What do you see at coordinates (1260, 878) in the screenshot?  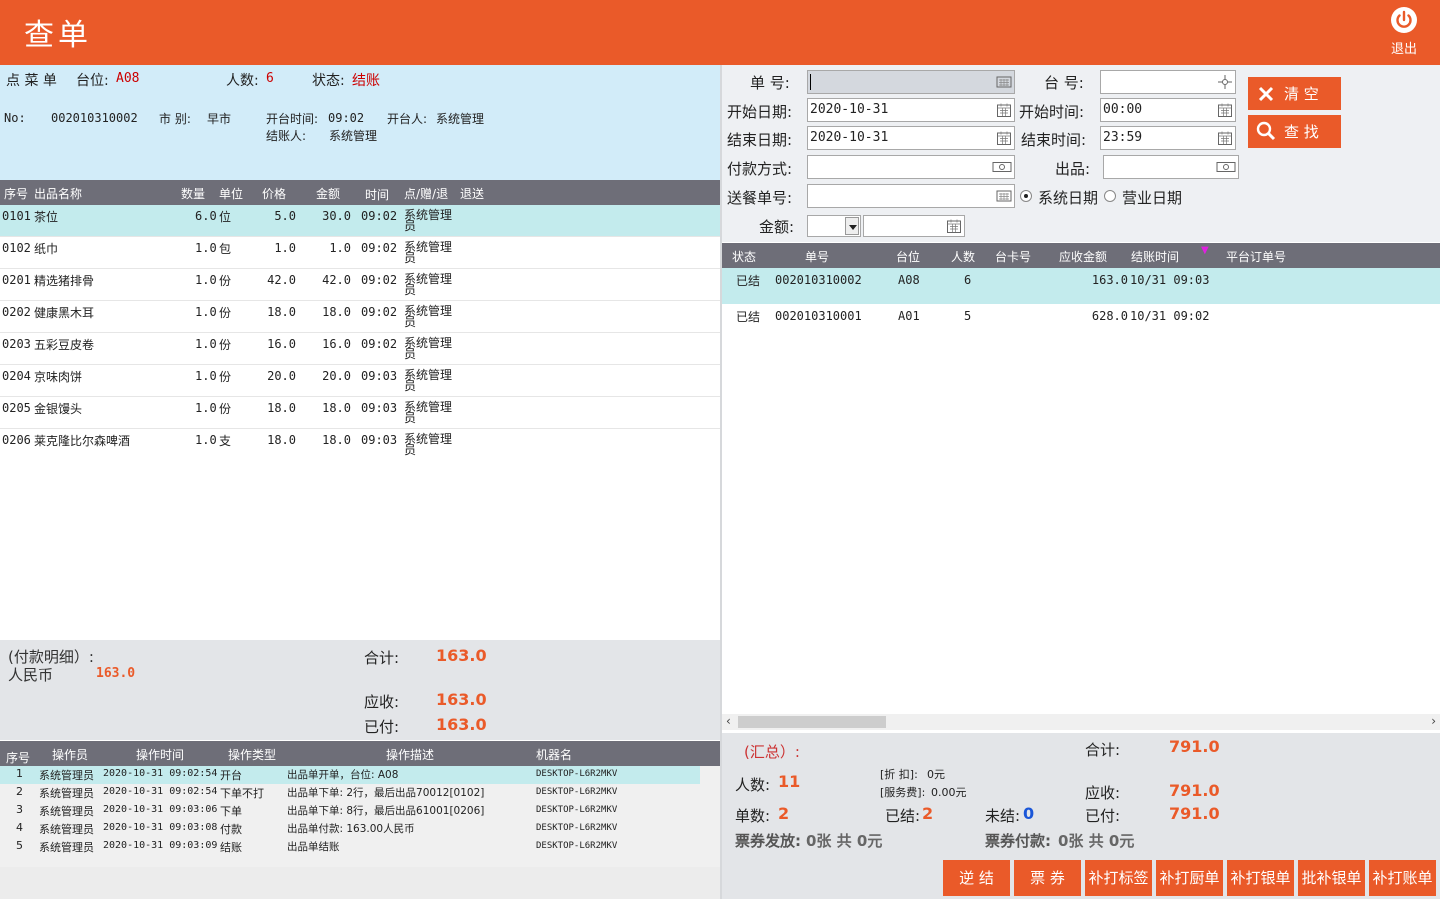 I see `reprint-cashier-button: 补打银单` at bounding box center [1260, 878].